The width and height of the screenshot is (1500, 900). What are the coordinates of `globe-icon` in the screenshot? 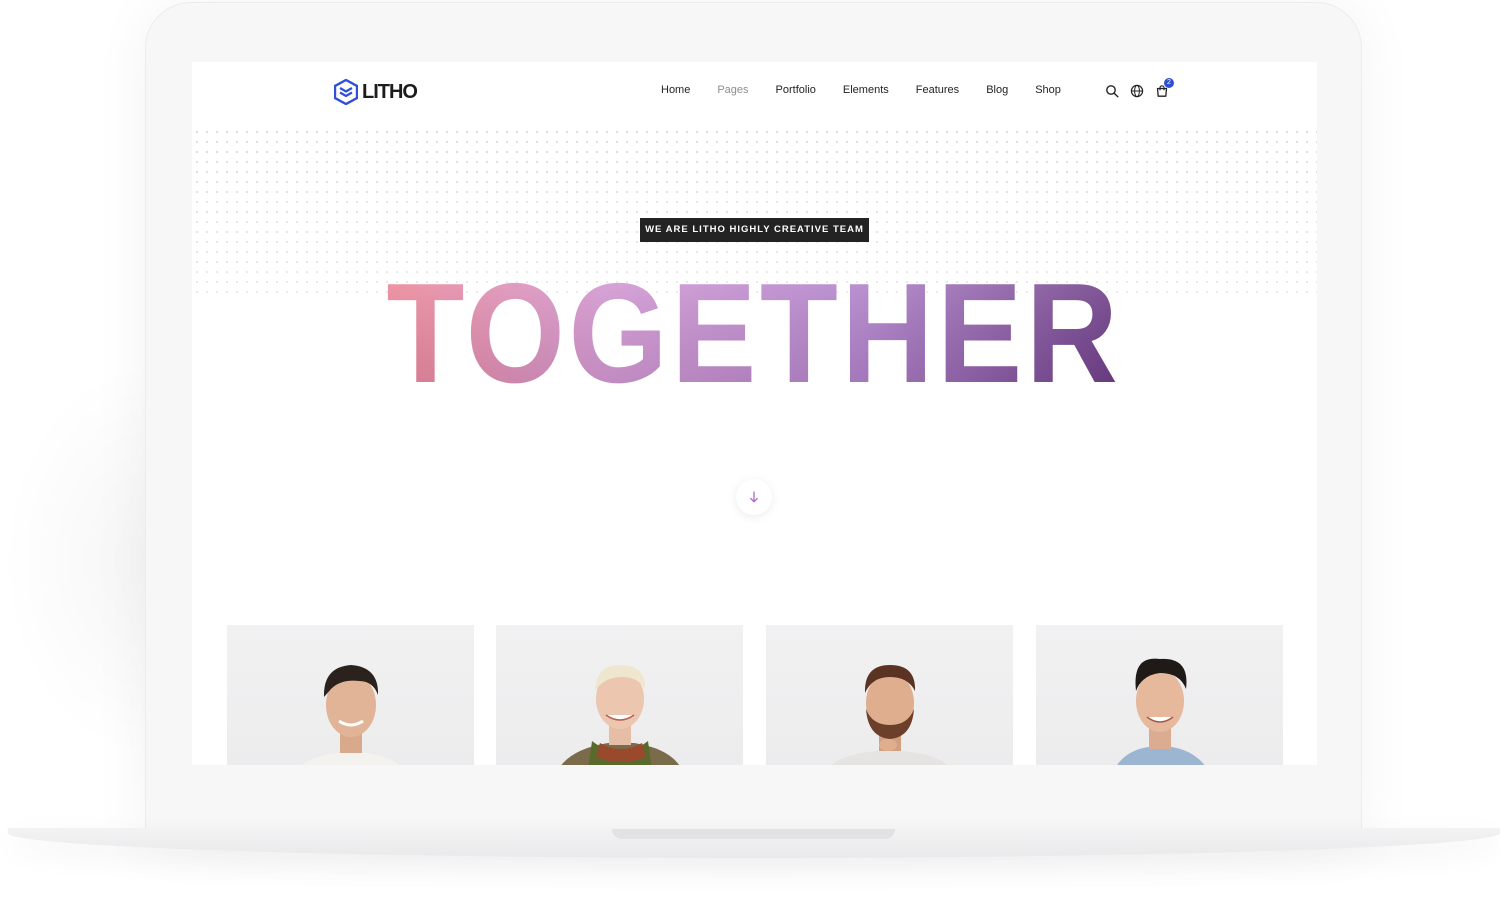 It's located at (1137, 91).